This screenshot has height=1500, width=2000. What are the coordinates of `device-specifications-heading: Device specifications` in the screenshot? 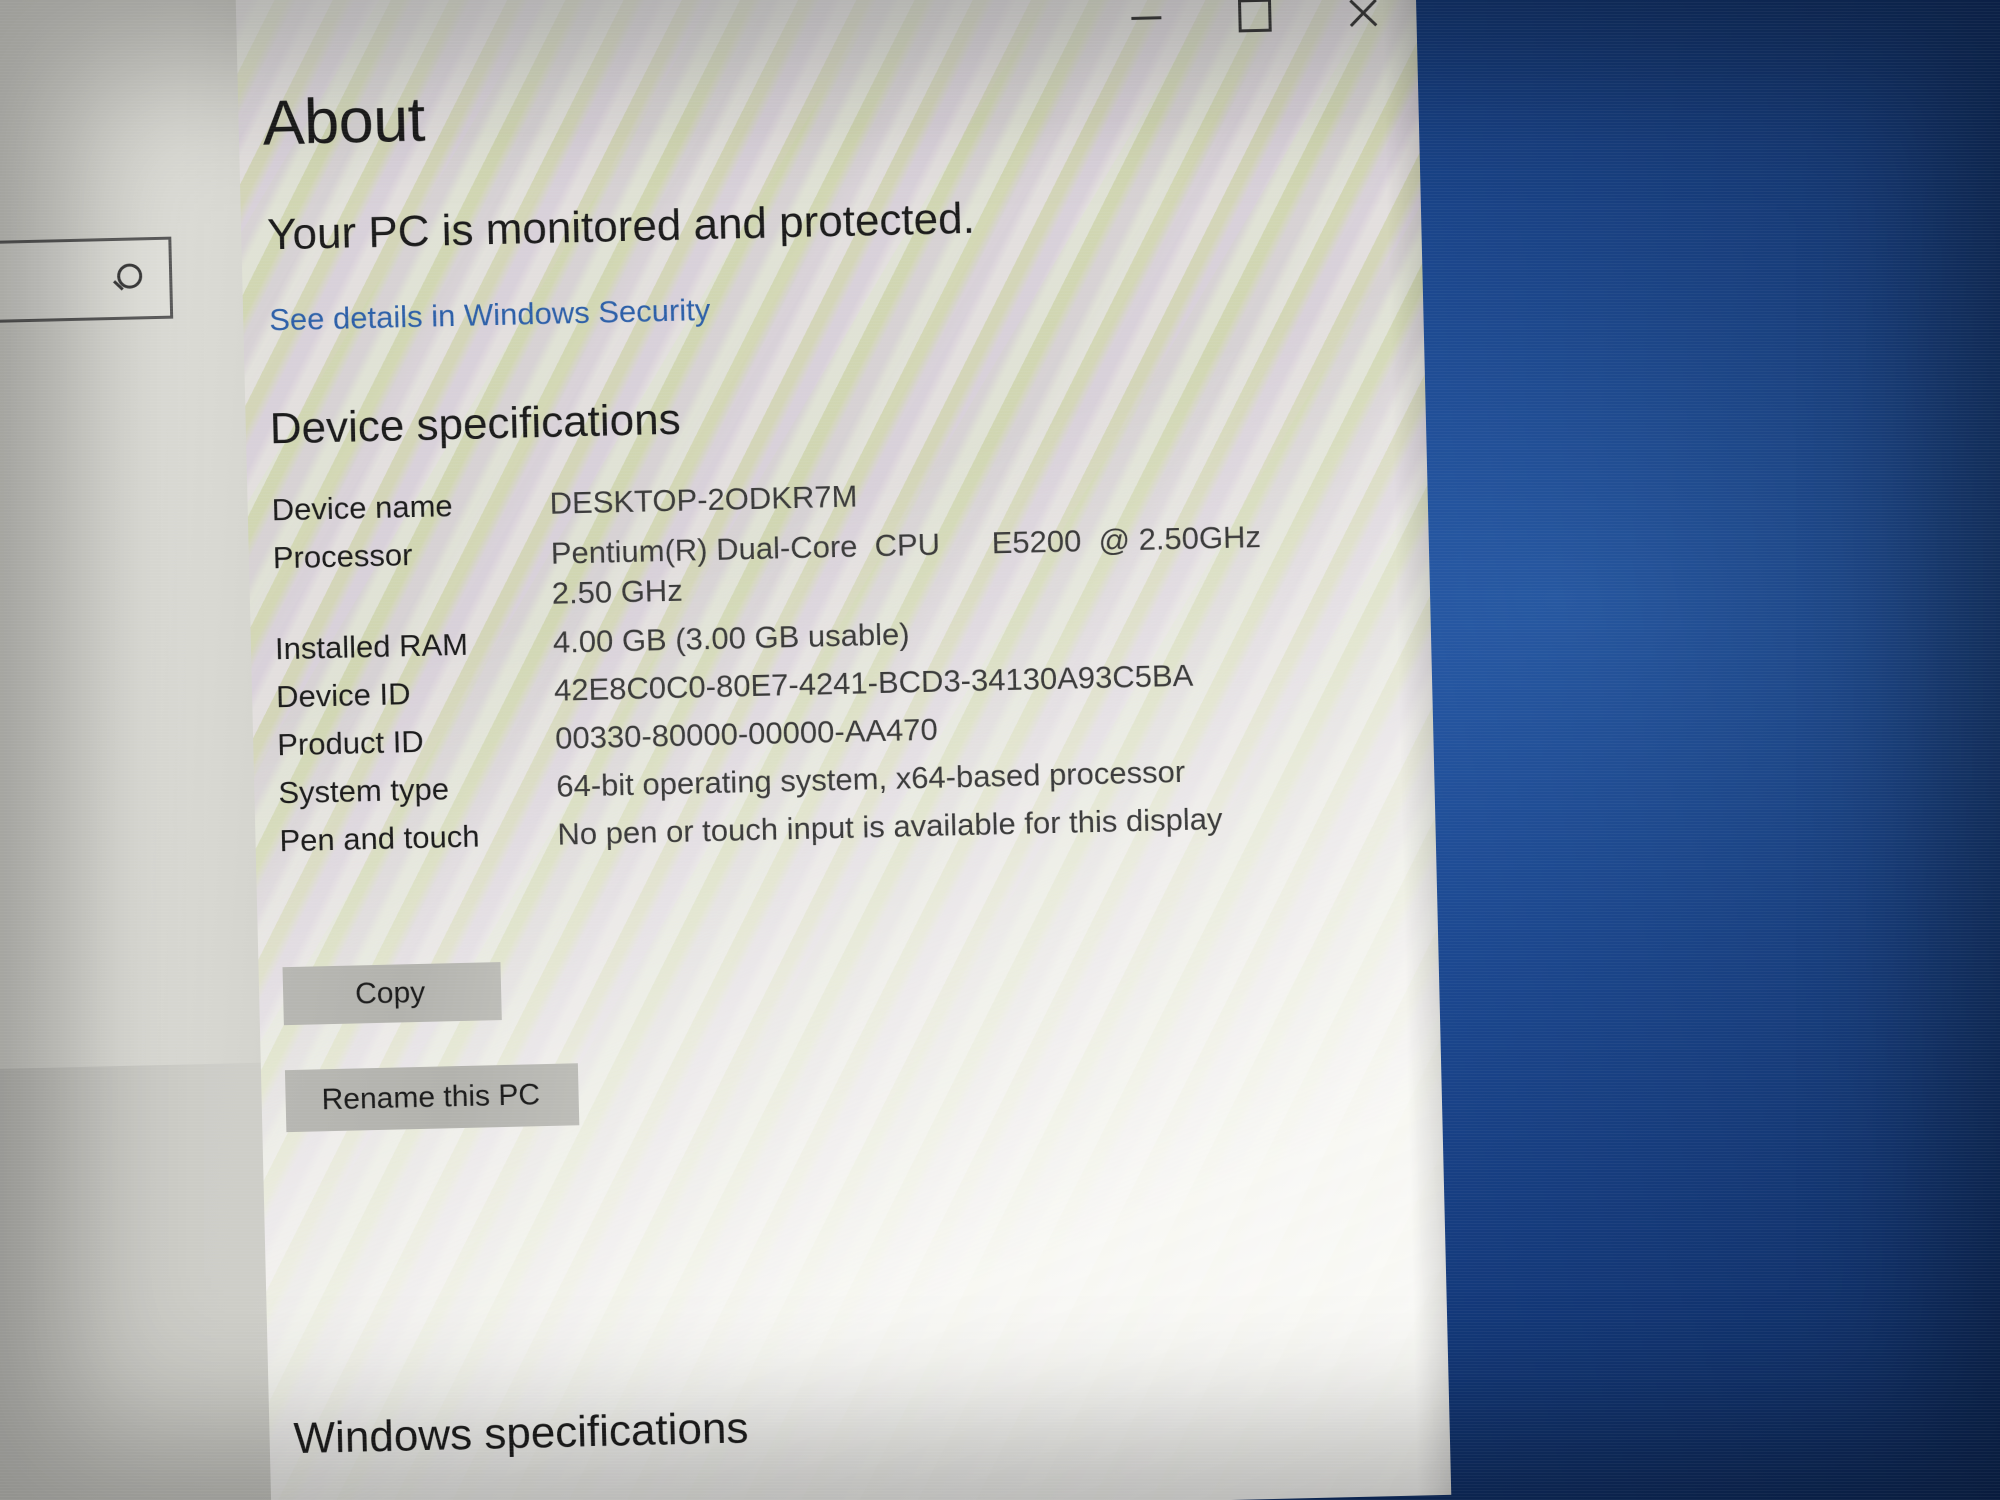 It's located at (475, 424).